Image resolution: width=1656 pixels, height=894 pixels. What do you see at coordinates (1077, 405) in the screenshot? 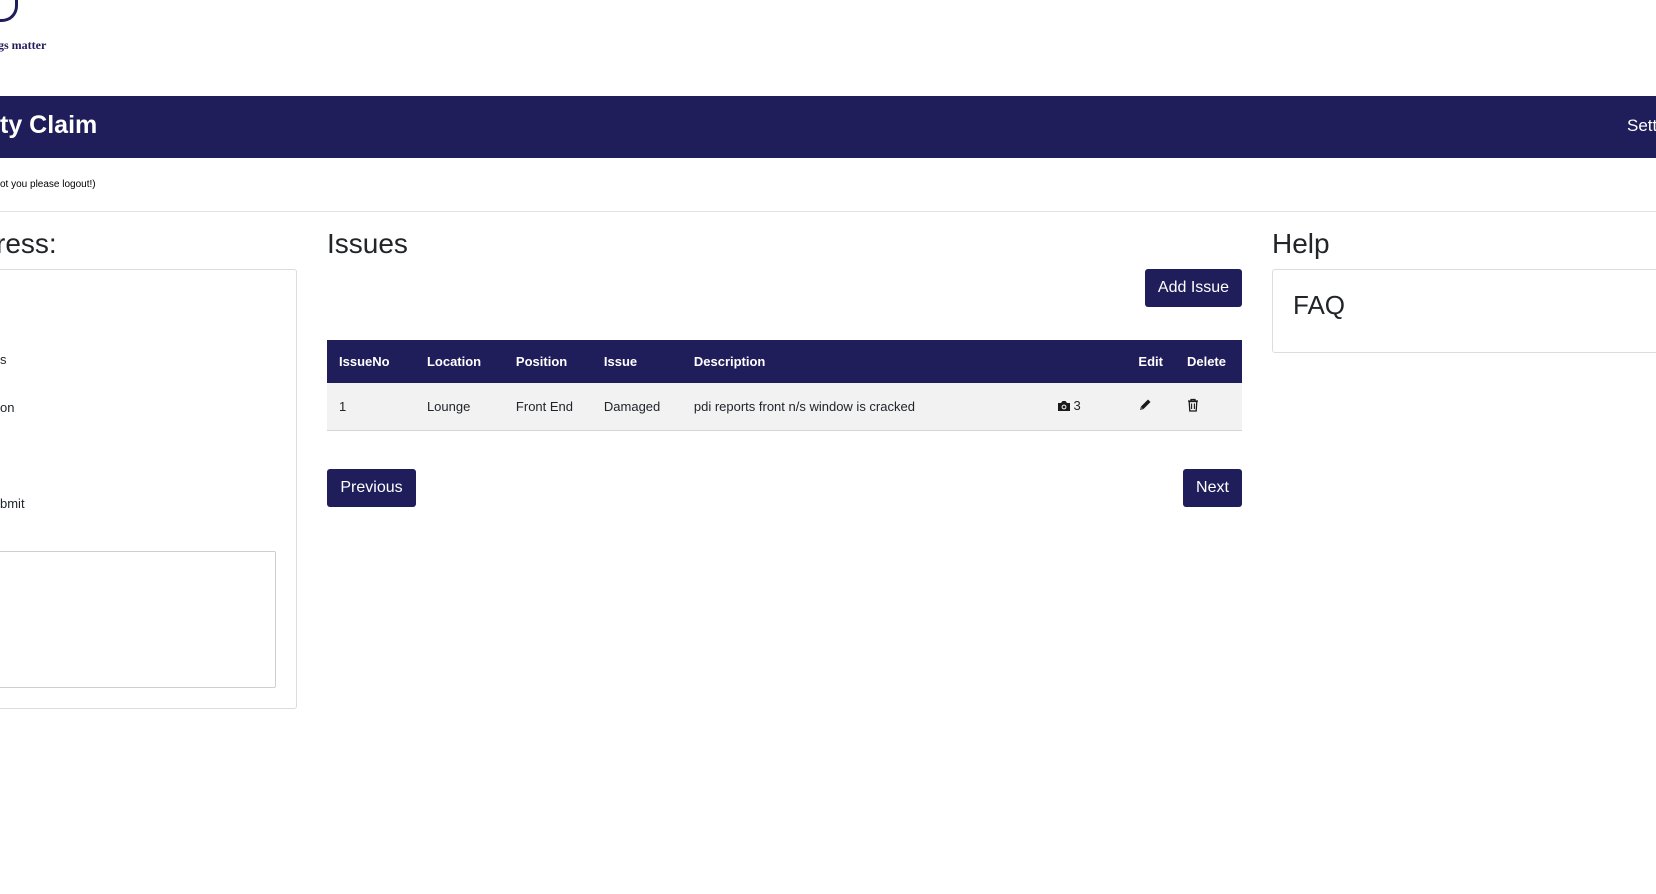
I see `photo-count: 3` at bounding box center [1077, 405].